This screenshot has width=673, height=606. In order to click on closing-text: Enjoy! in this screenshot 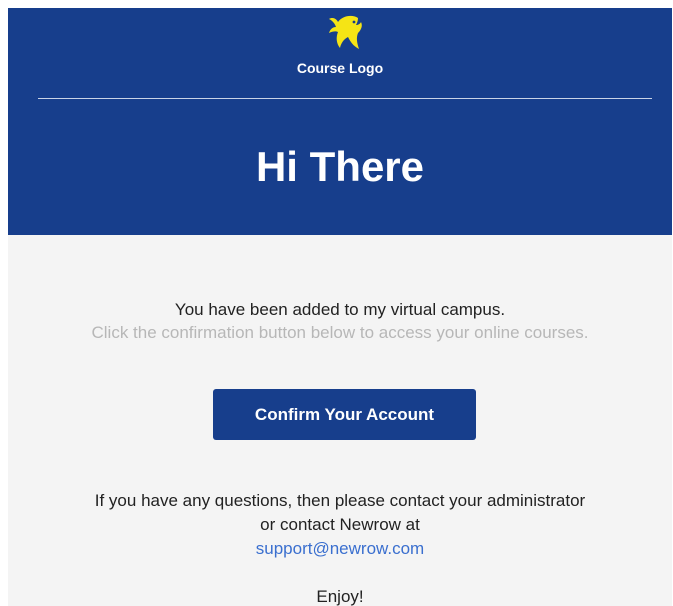, I will do `click(340, 596)`.